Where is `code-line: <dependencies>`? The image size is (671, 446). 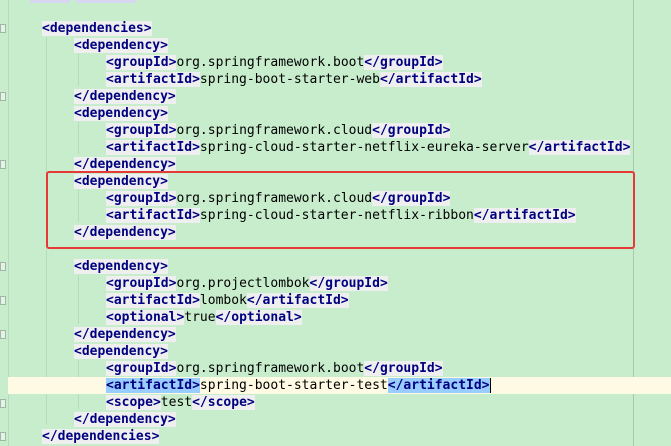
code-line: <dependencies> is located at coordinates (97, 28).